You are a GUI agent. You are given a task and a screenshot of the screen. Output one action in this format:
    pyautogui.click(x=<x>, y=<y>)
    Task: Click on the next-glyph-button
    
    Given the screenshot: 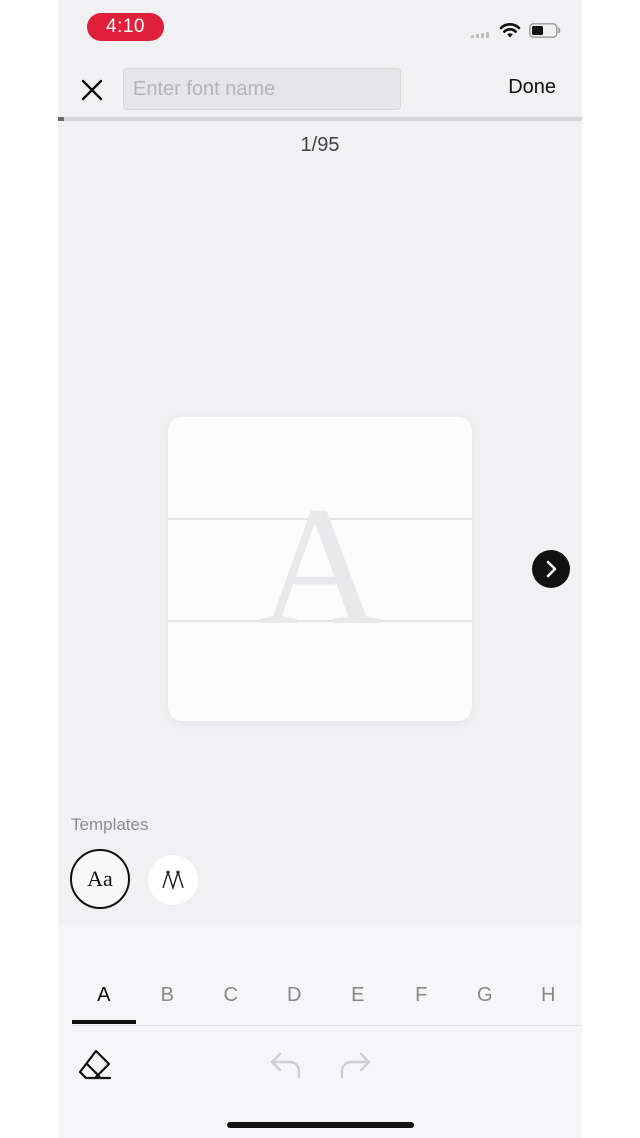 What is the action you would take?
    pyautogui.click(x=551, y=569)
    